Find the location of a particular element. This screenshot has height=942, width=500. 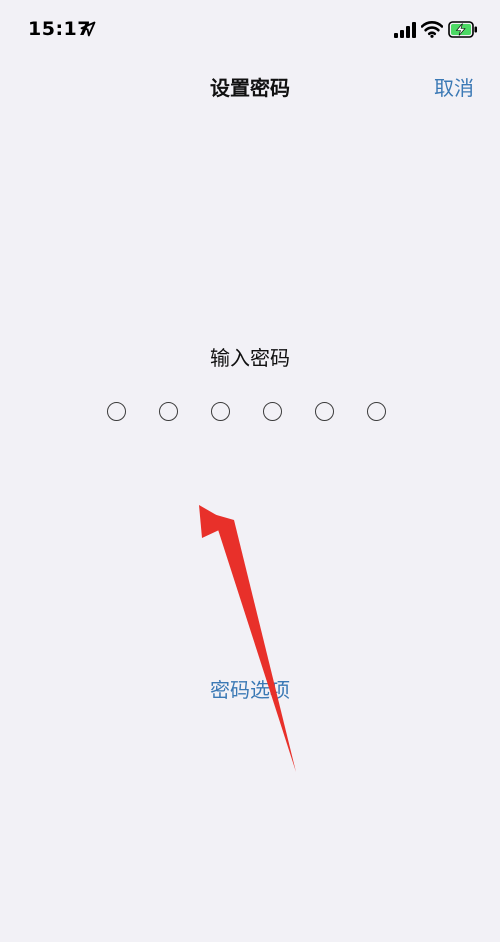

red-arrow-annotation is located at coordinates (247, 638).